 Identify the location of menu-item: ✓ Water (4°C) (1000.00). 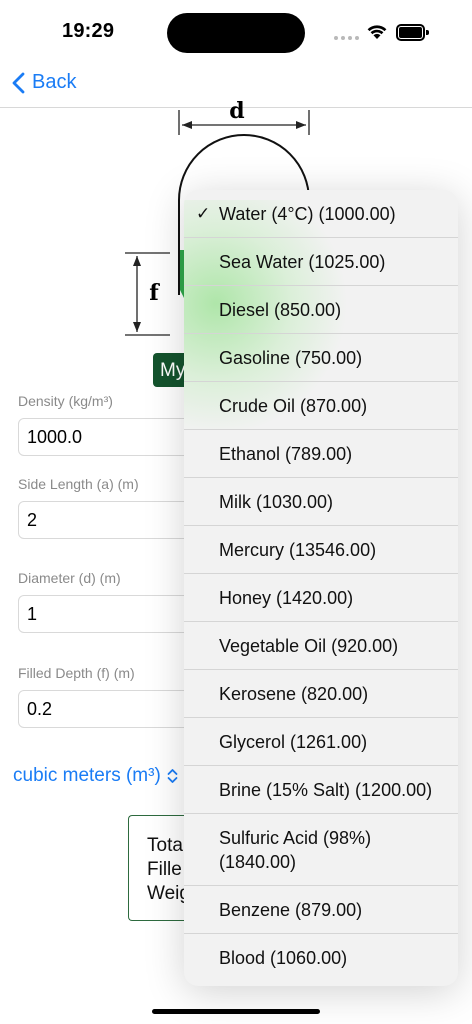
(321, 214).